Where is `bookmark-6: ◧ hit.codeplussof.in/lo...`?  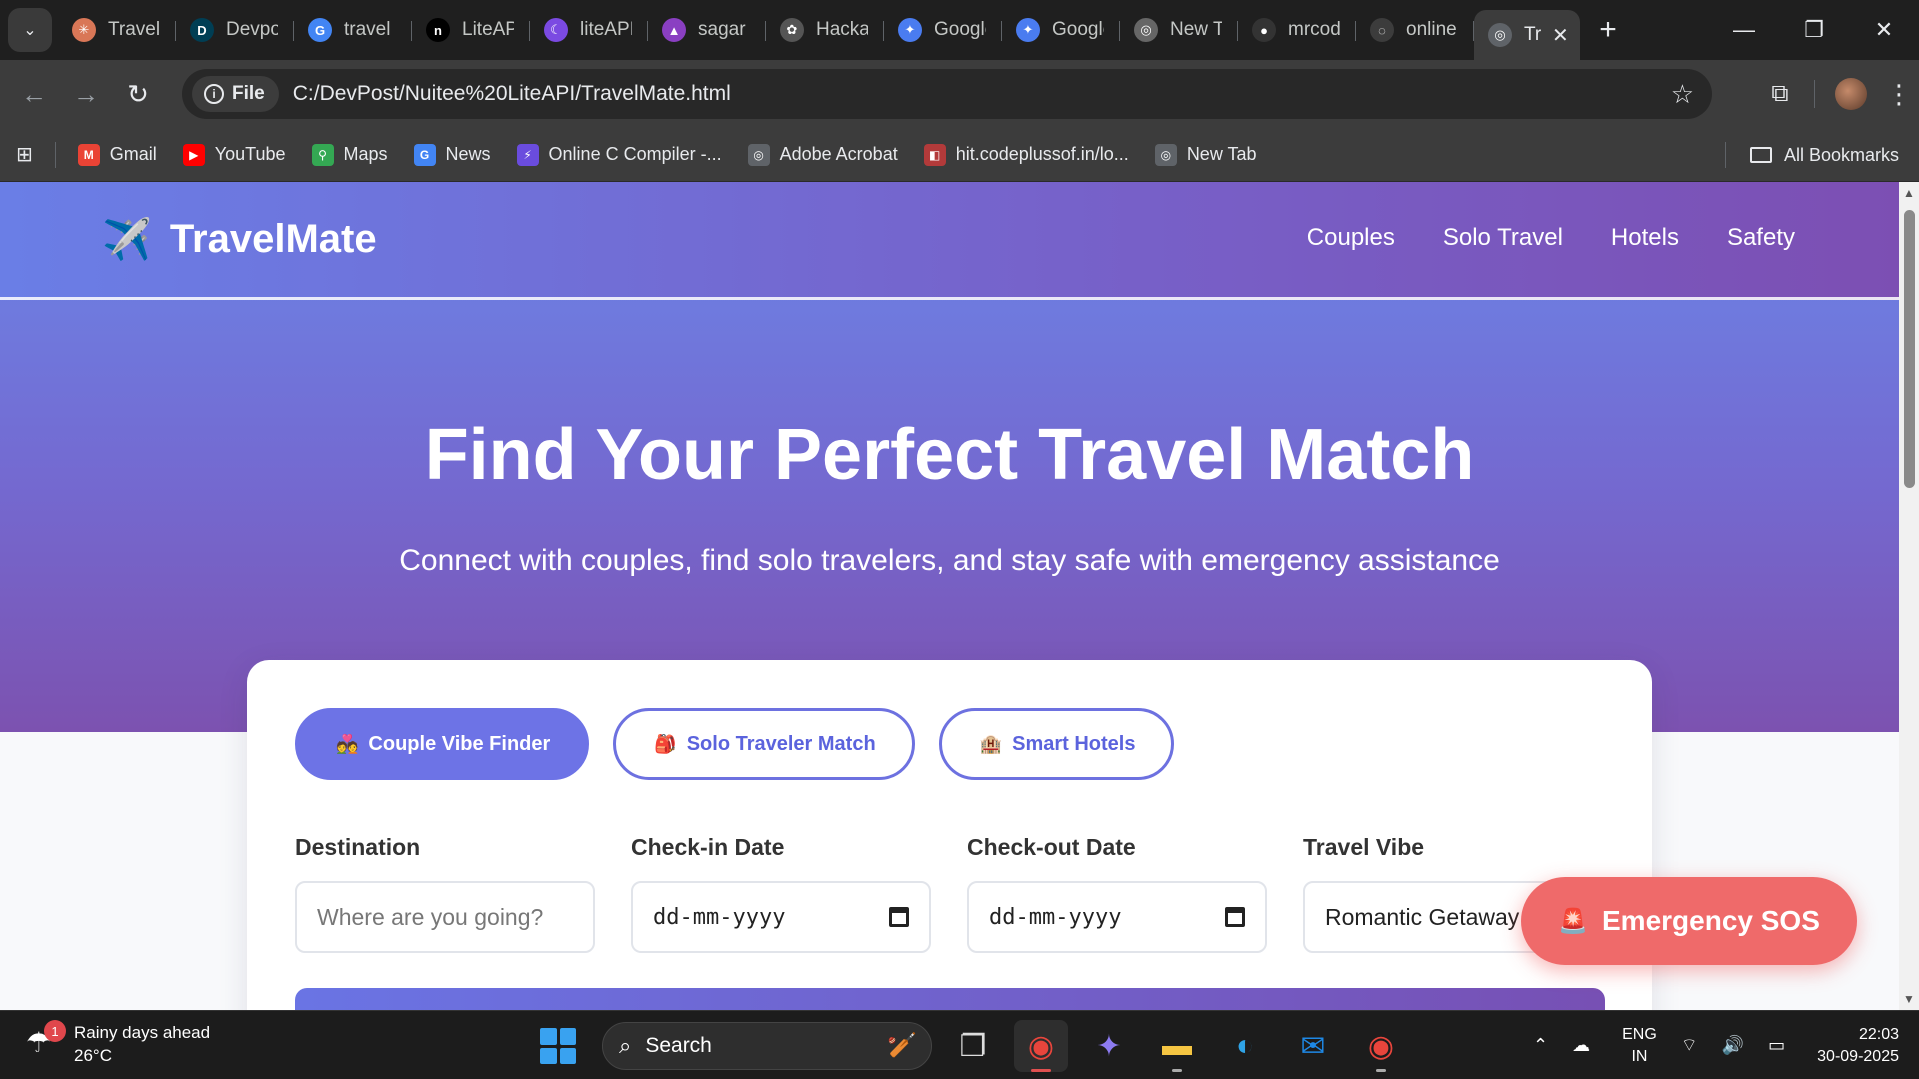
bookmark-6: ◧ hit.codeplussof.in/lo... is located at coordinates (1026, 154).